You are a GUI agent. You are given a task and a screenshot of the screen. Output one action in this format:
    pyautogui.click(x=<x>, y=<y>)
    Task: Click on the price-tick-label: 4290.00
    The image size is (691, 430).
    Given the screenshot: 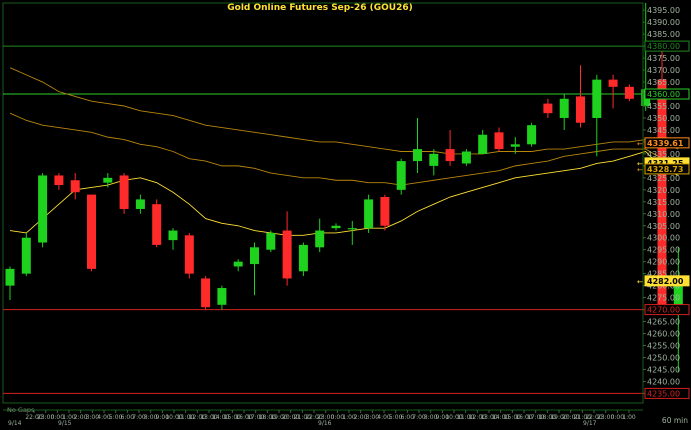 What is the action you would take?
    pyautogui.click(x=663, y=262)
    